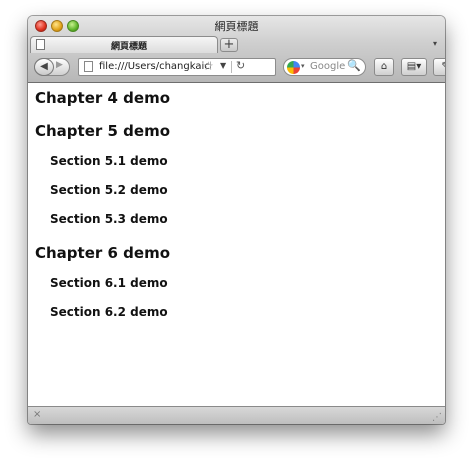 Image resolution: width=474 pixels, height=462 pixels. I want to click on url-input: file:///Users/changkaichun/, so click(155, 66).